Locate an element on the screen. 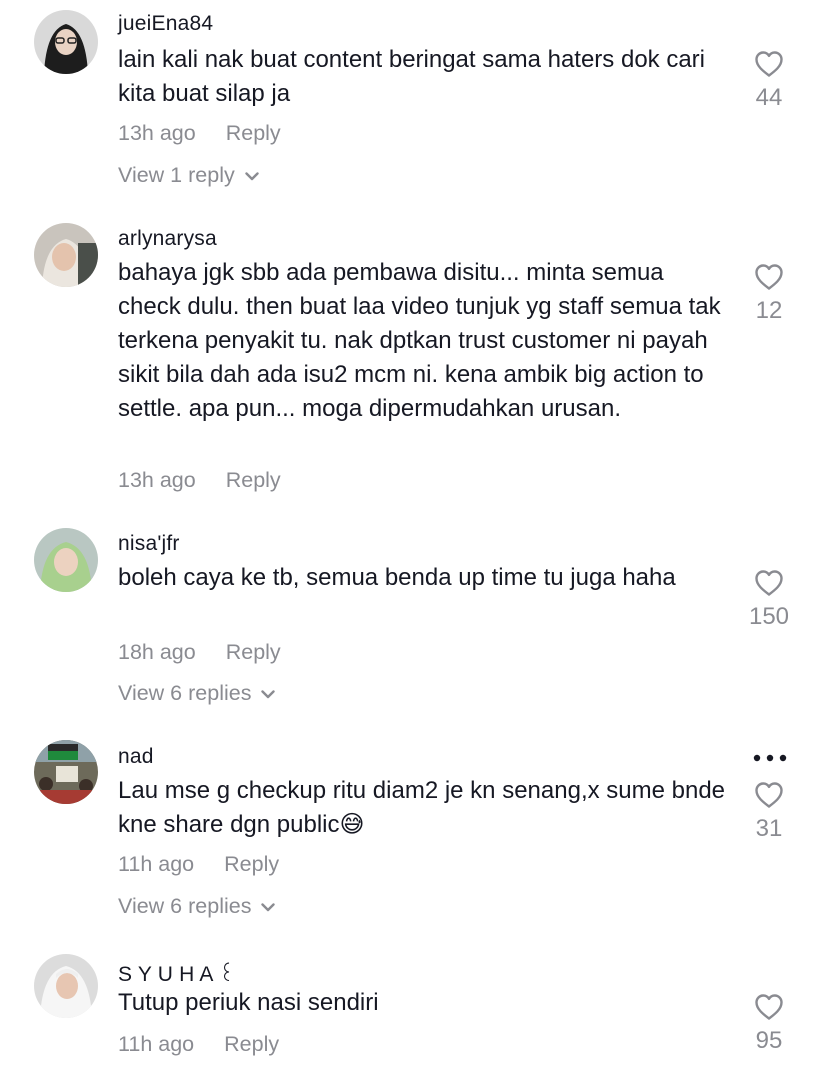 Image resolution: width=836 pixels, height=1070 pixels. like-count: 95 is located at coordinates (769, 1040).